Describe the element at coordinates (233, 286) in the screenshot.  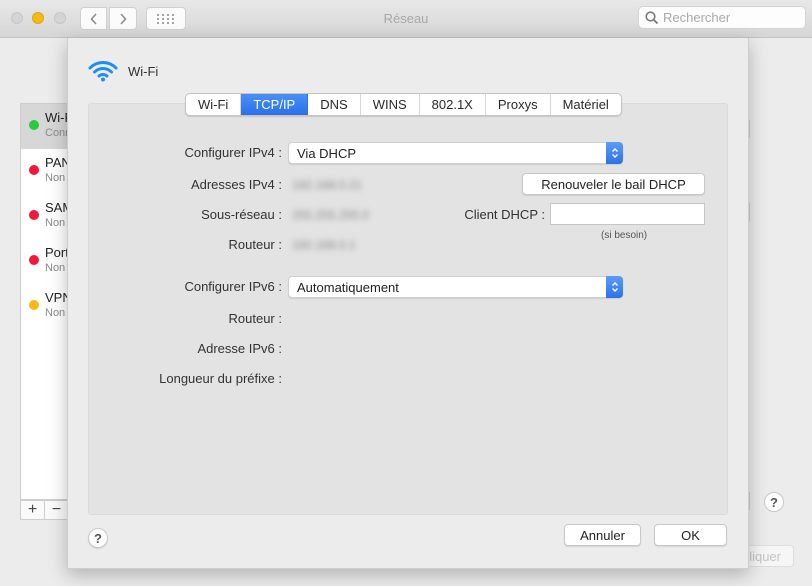
I see `configure-ipv6-label: Configurer IPv6 :` at that location.